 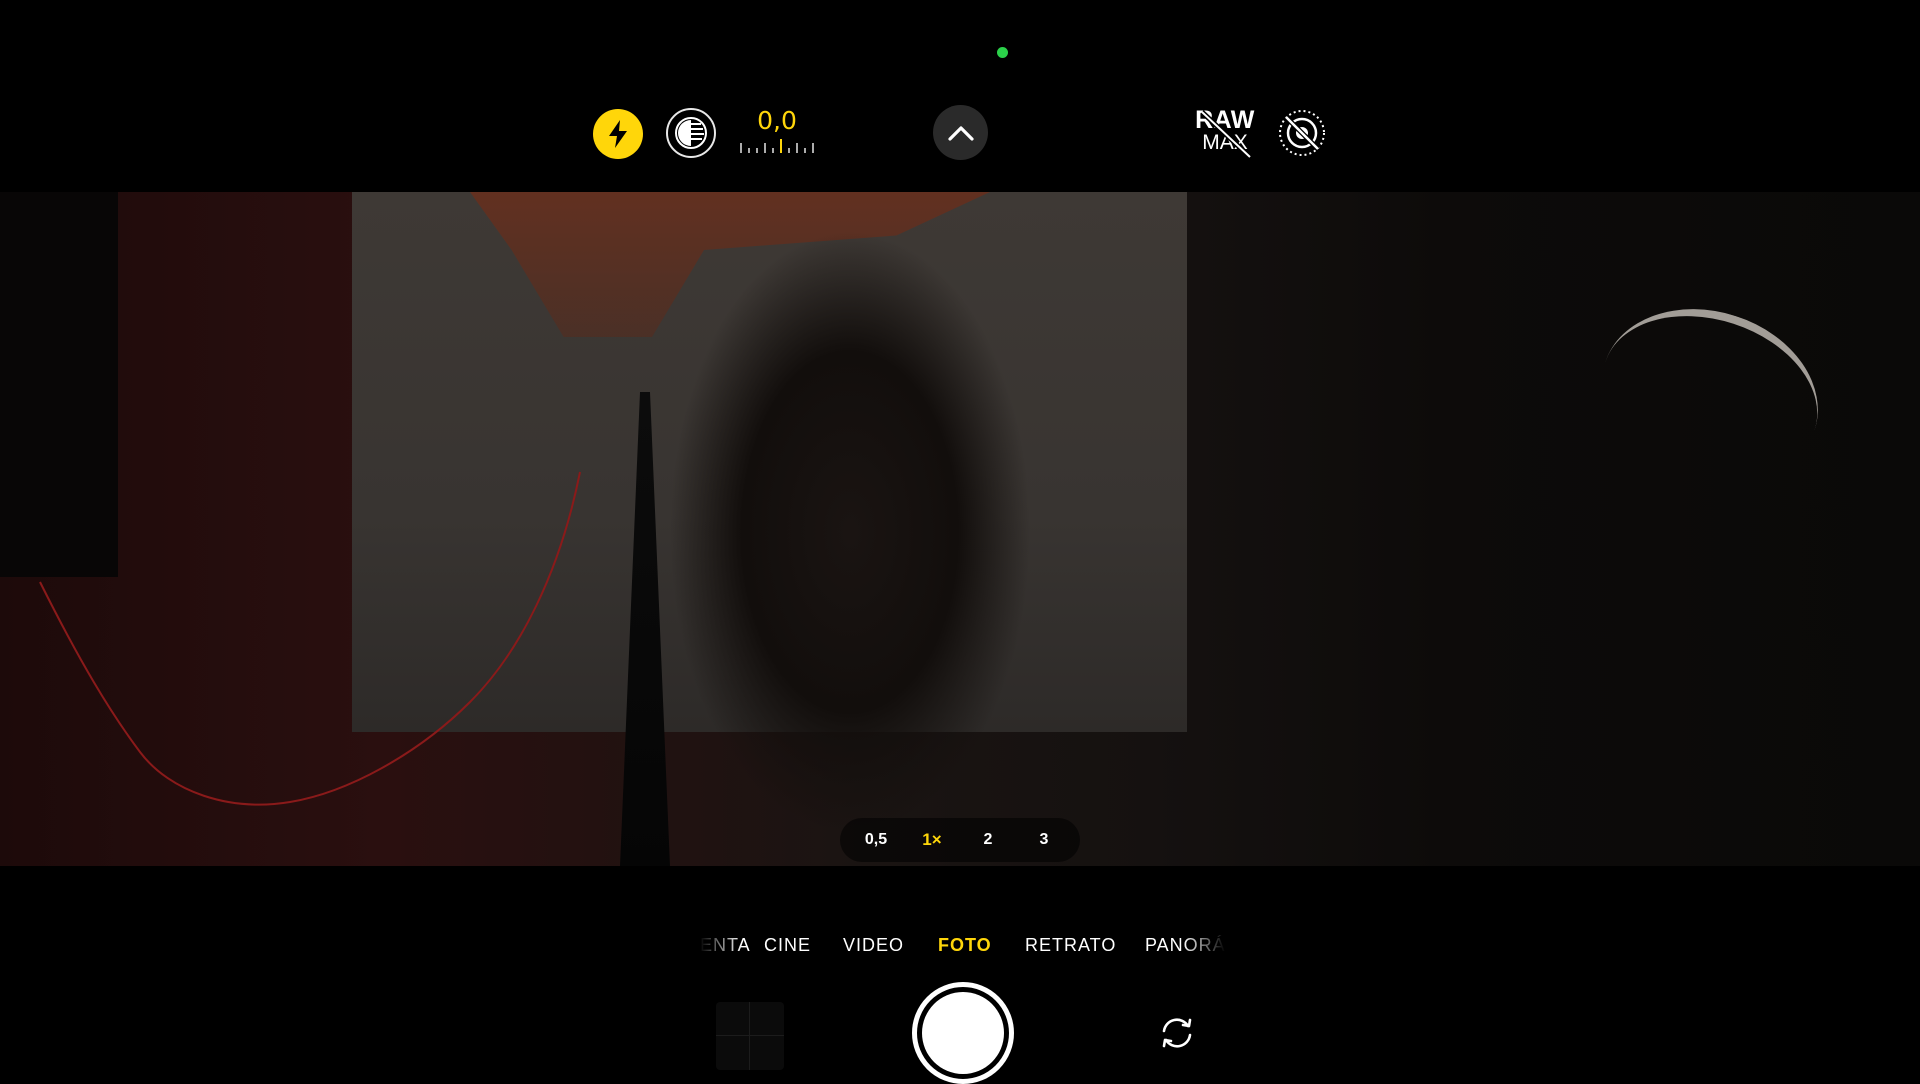 I want to click on more-controls-button, so click(x=960, y=132).